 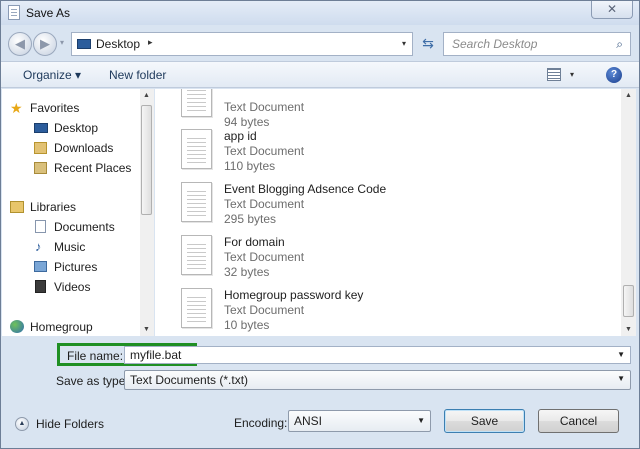 What do you see at coordinates (261, 423) in the screenshot?
I see `encoding-label: Encoding:` at bounding box center [261, 423].